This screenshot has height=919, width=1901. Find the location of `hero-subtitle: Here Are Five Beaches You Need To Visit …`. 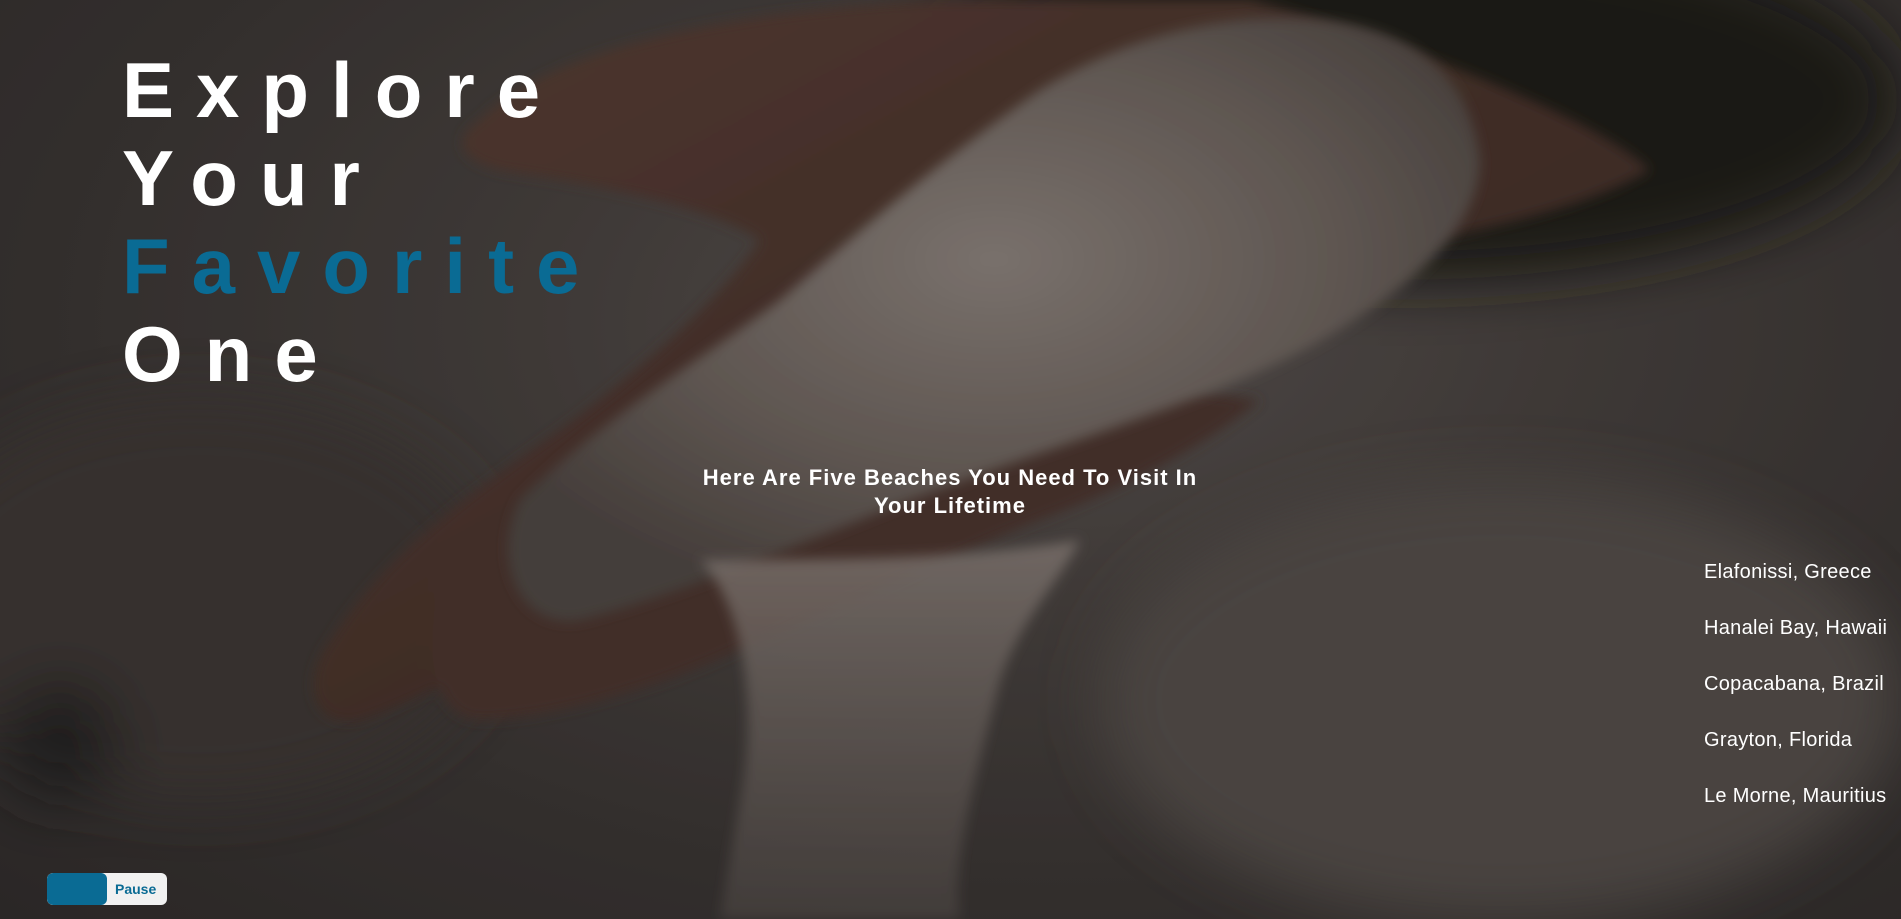

hero-subtitle: Here Are Five Beaches You Need To Visit … is located at coordinates (950, 491).